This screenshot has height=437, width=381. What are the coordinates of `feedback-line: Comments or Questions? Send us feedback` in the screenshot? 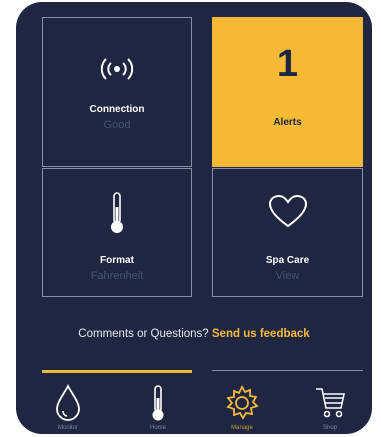 It's located at (194, 334).